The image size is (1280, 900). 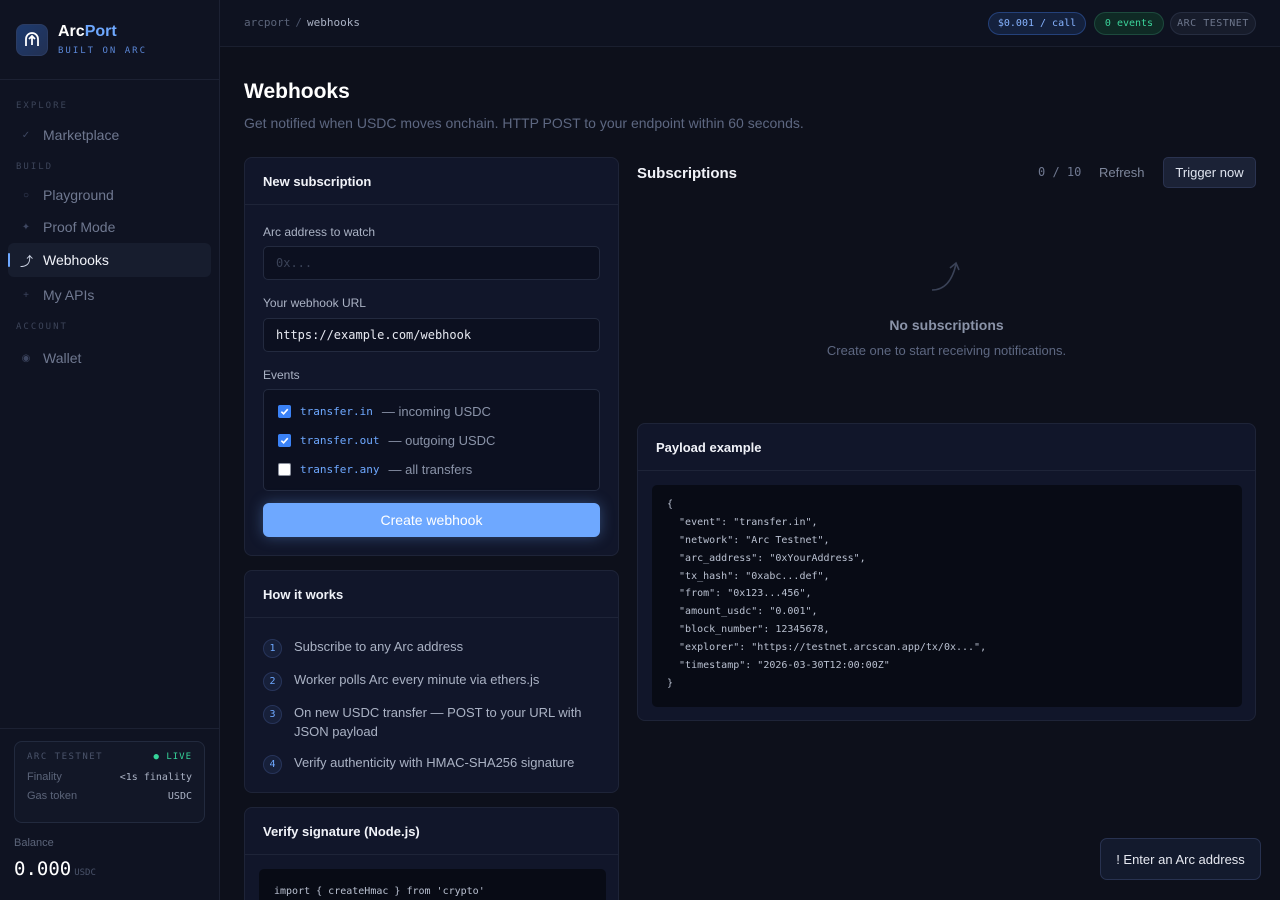 What do you see at coordinates (26, 295) in the screenshot?
I see `plus-icon: +` at bounding box center [26, 295].